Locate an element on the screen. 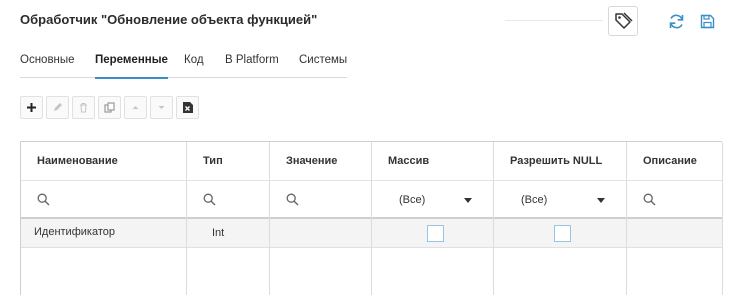 The image size is (737, 295). export-excel-button is located at coordinates (187, 107).